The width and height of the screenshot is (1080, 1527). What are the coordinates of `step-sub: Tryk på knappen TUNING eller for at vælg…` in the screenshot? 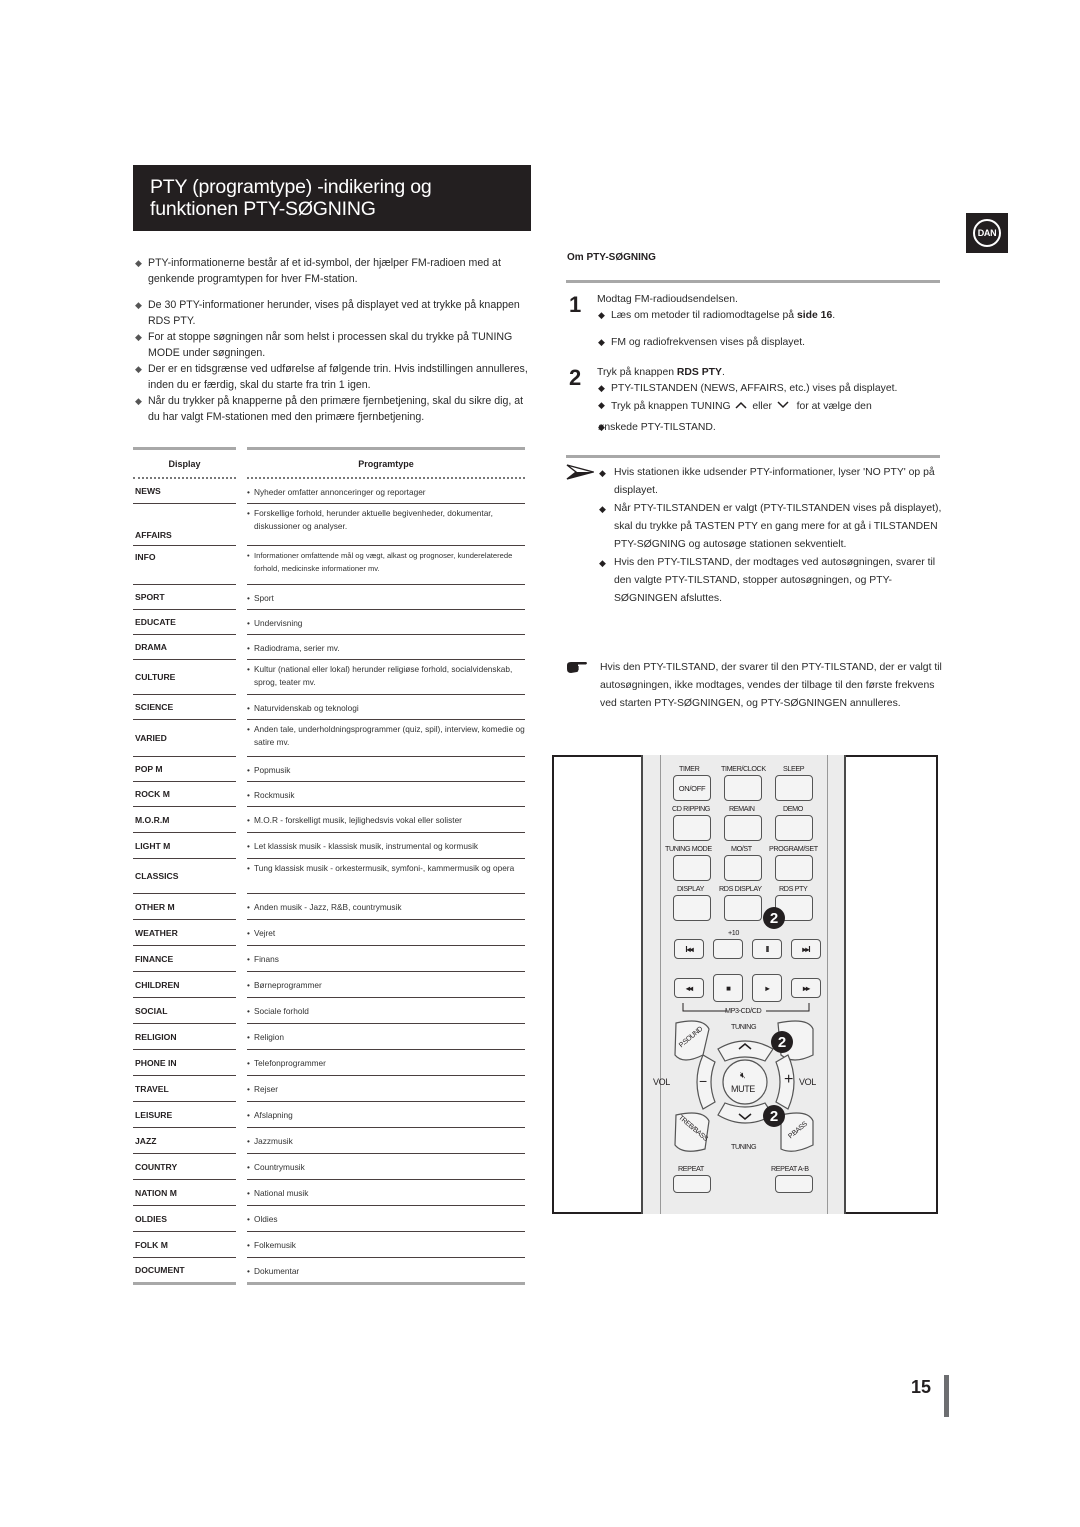 It's located at (735, 406).